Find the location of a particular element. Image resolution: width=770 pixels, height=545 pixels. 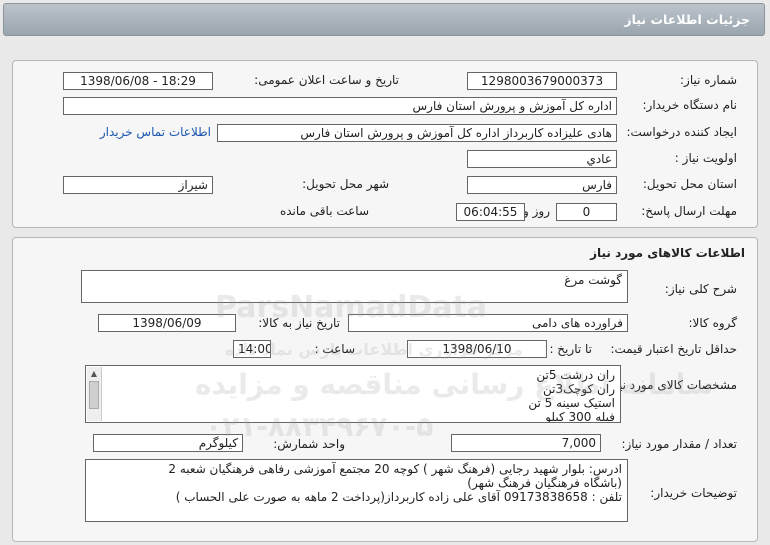

specs-scrollbar: ▲ is located at coordinates (94, 394).